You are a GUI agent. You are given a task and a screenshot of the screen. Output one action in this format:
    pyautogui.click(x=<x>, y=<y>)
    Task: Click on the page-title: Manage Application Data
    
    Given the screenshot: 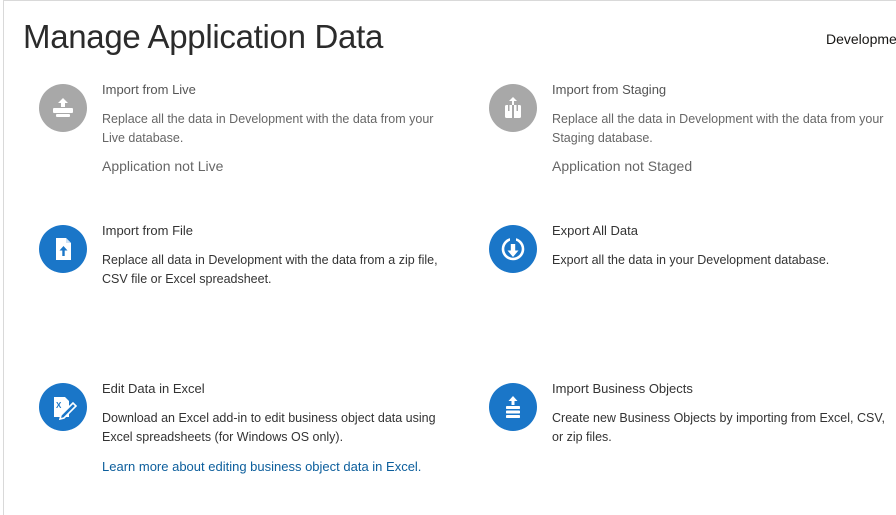 What is the action you would take?
    pyautogui.click(x=203, y=36)
    